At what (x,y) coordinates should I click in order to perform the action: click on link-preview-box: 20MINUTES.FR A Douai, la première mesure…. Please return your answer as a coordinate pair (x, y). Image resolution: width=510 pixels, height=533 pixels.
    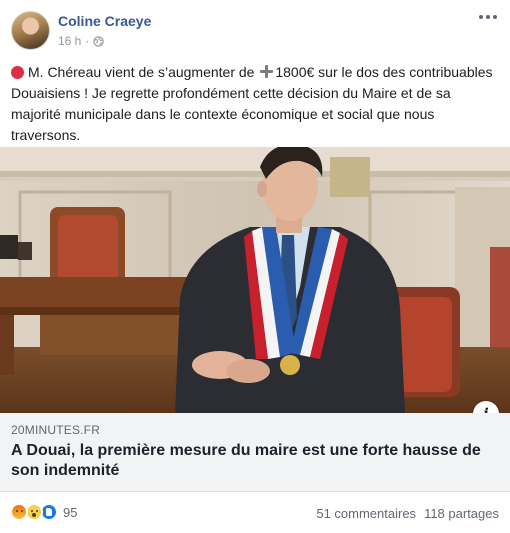
    Looking at the image, I should click on (255, 452).